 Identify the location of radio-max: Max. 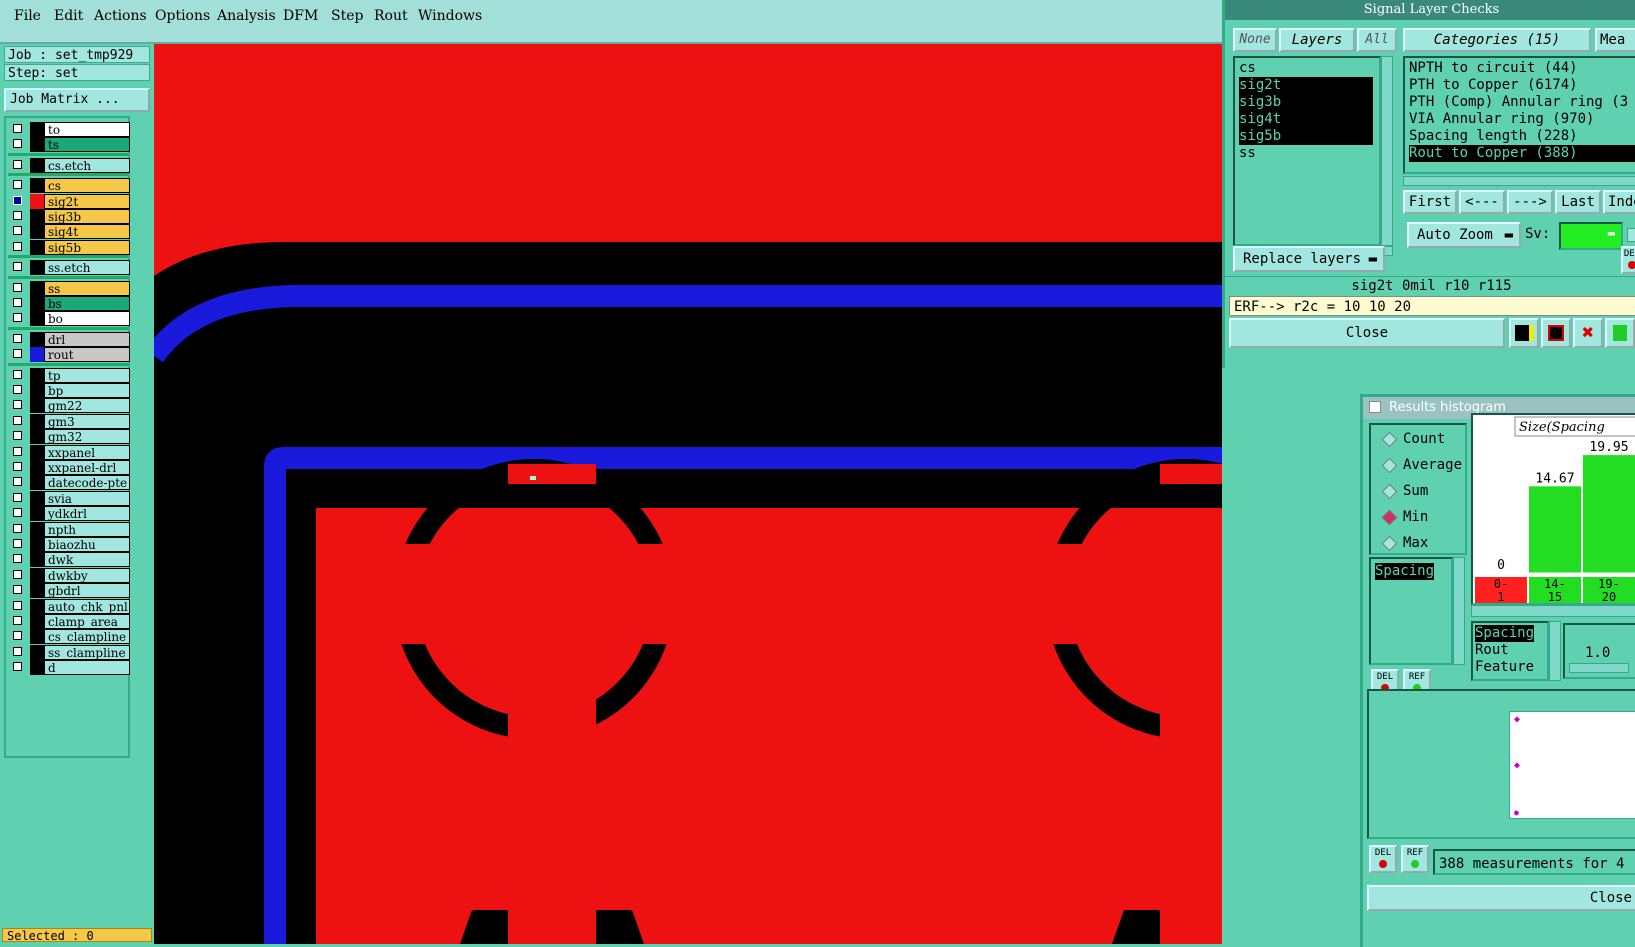
(1404, 543).